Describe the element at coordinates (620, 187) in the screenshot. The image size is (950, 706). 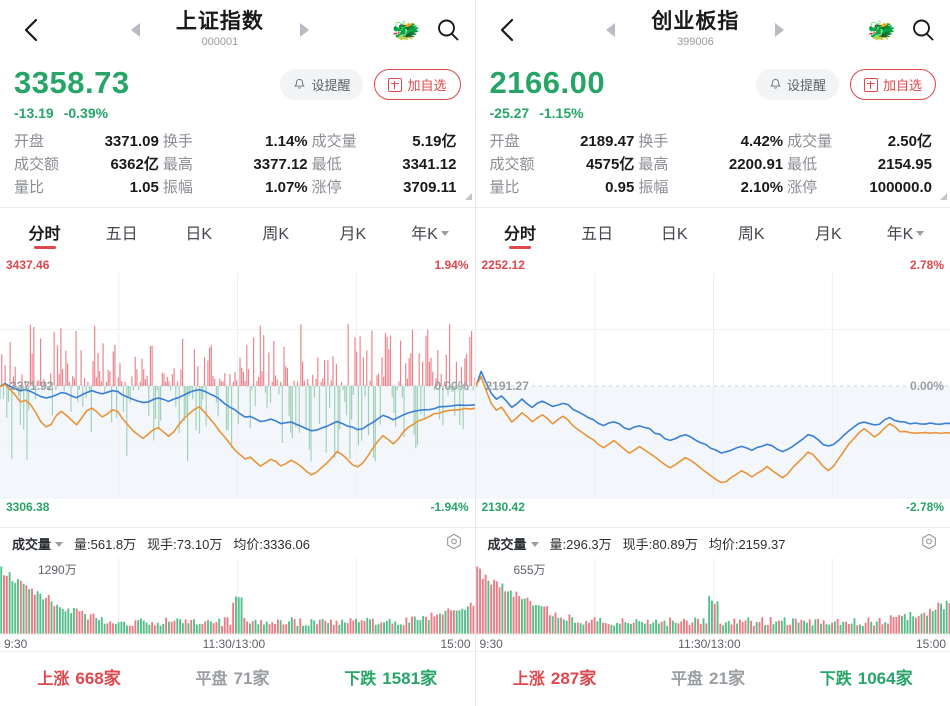
I see `stat-value: 0.95` at that location.